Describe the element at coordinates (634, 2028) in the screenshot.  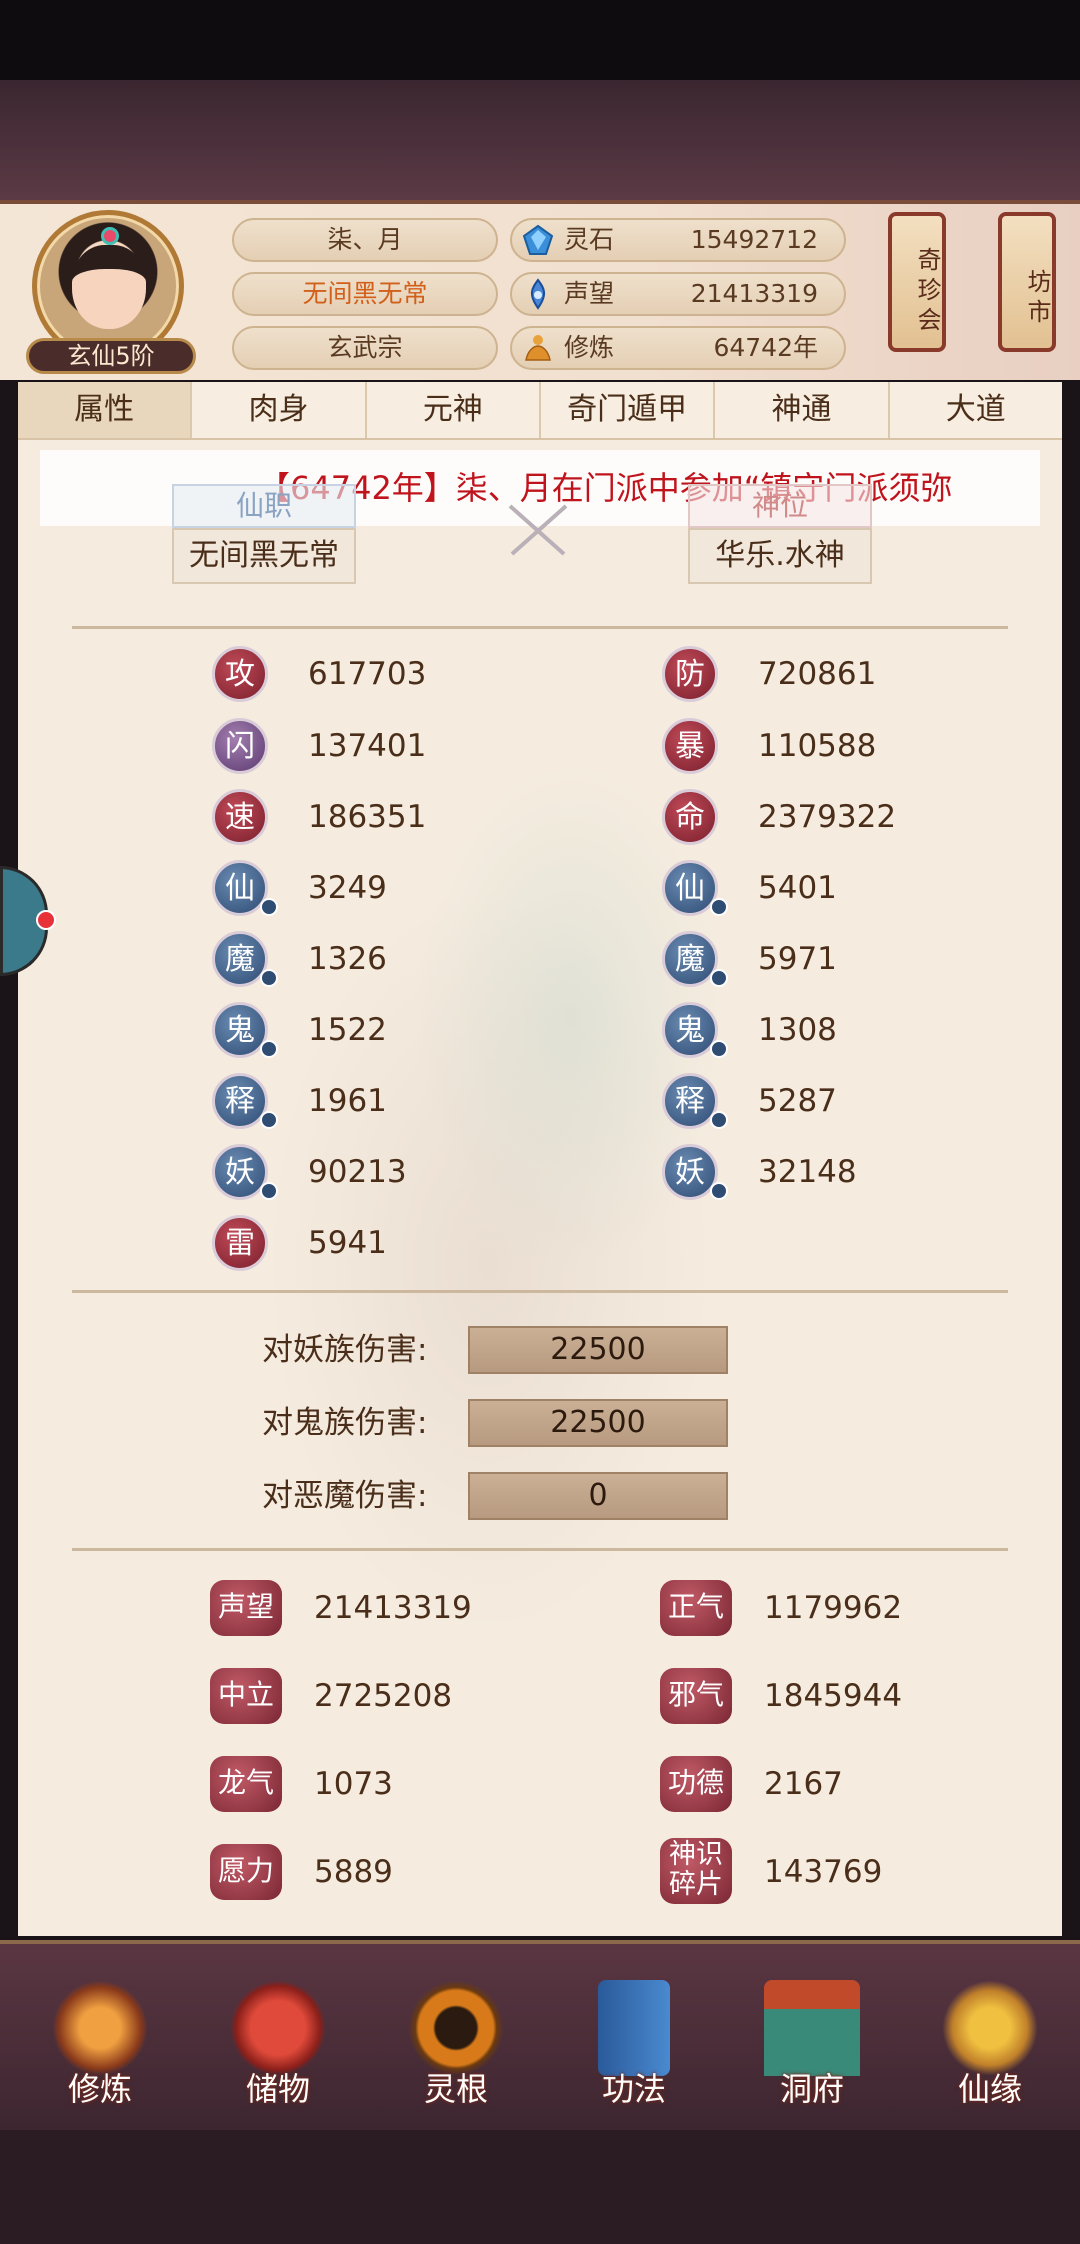
I see `technique-book-icon` at that location.